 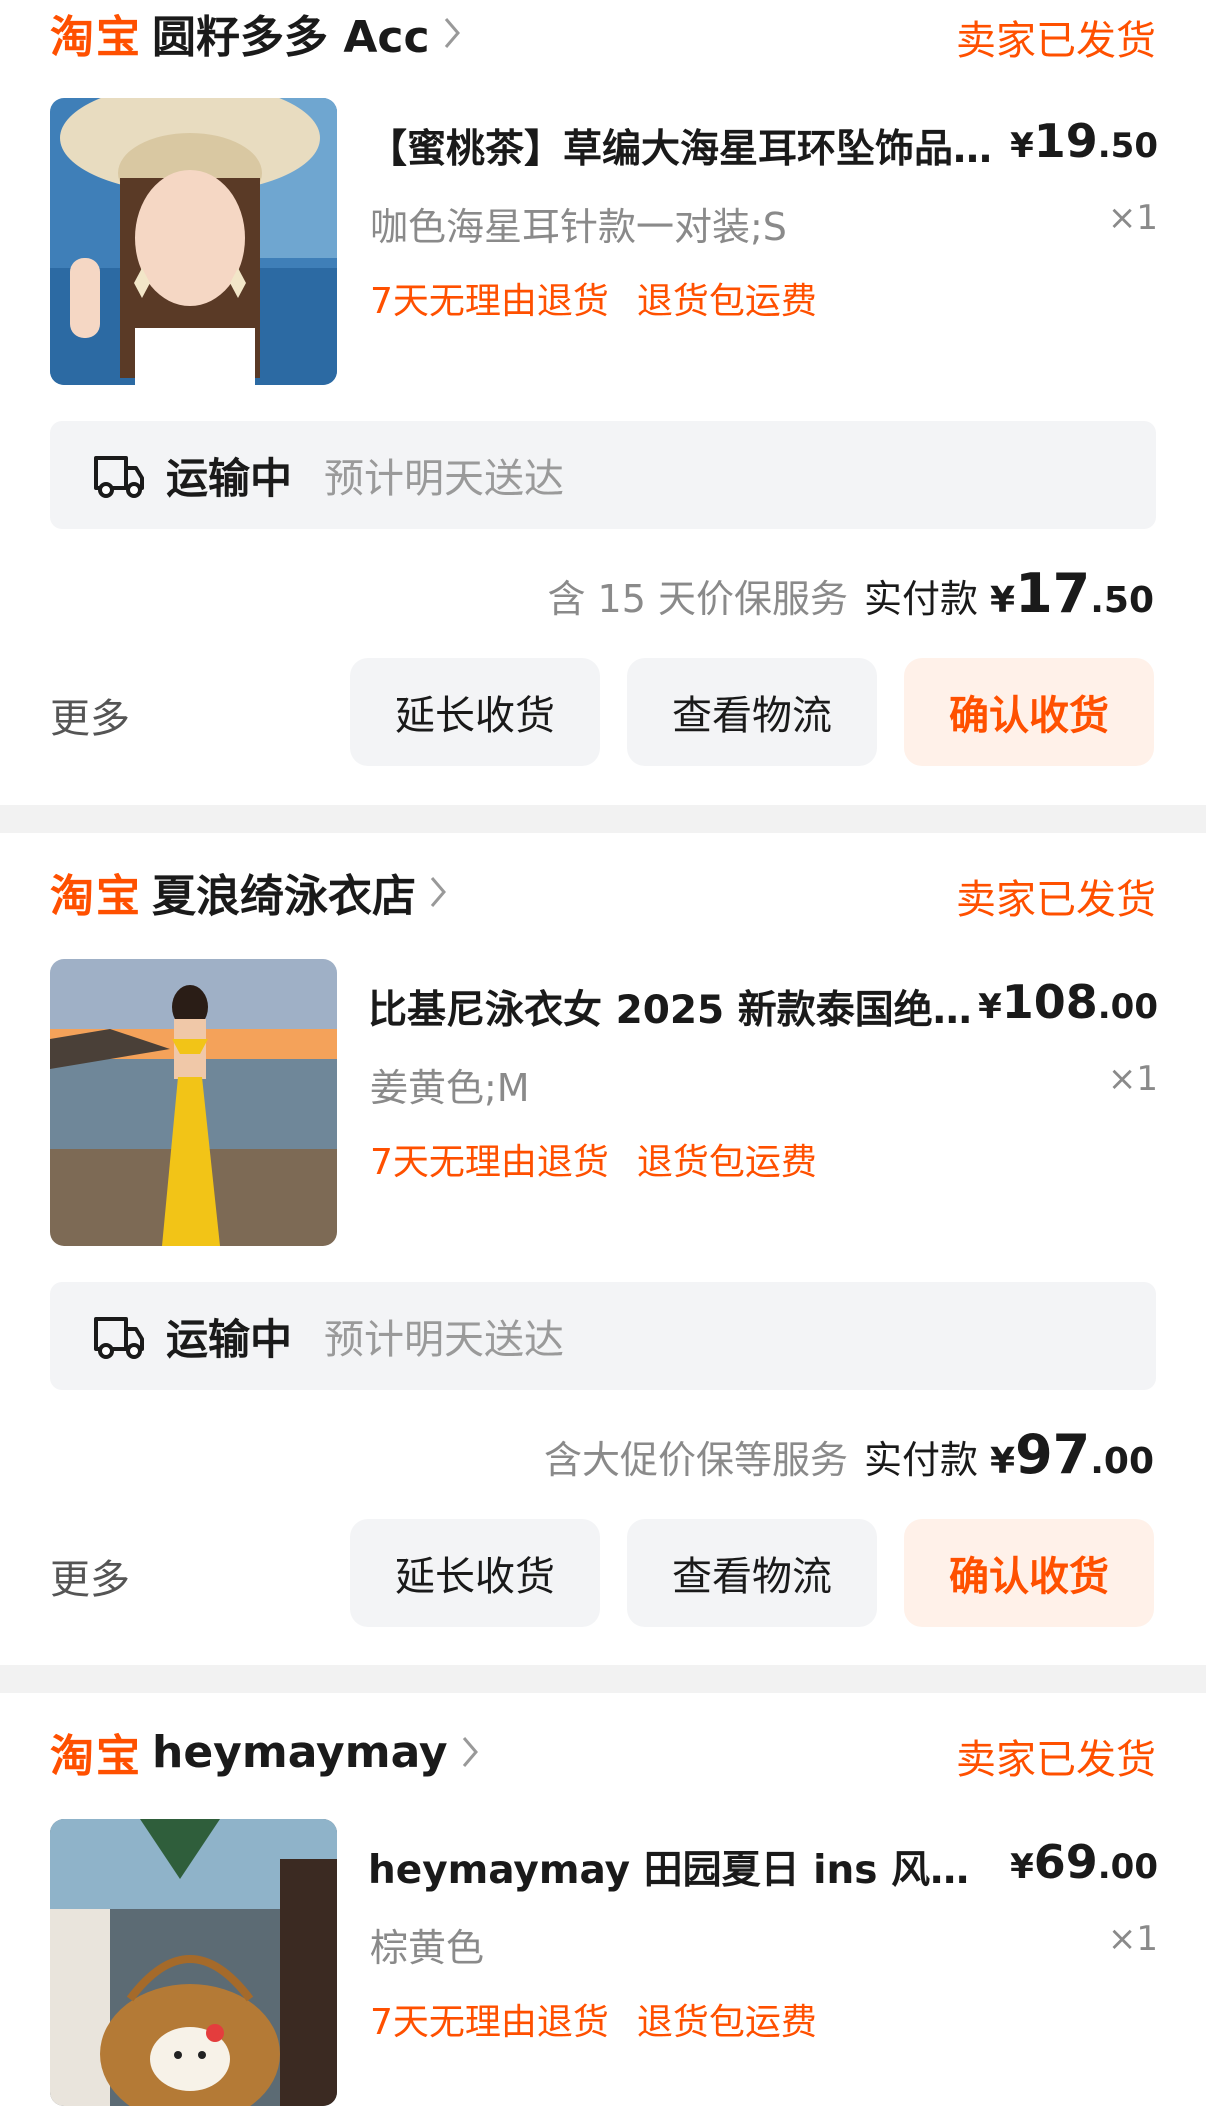 I want to click on price-integer: 108, so click(x=1049, y=1002).